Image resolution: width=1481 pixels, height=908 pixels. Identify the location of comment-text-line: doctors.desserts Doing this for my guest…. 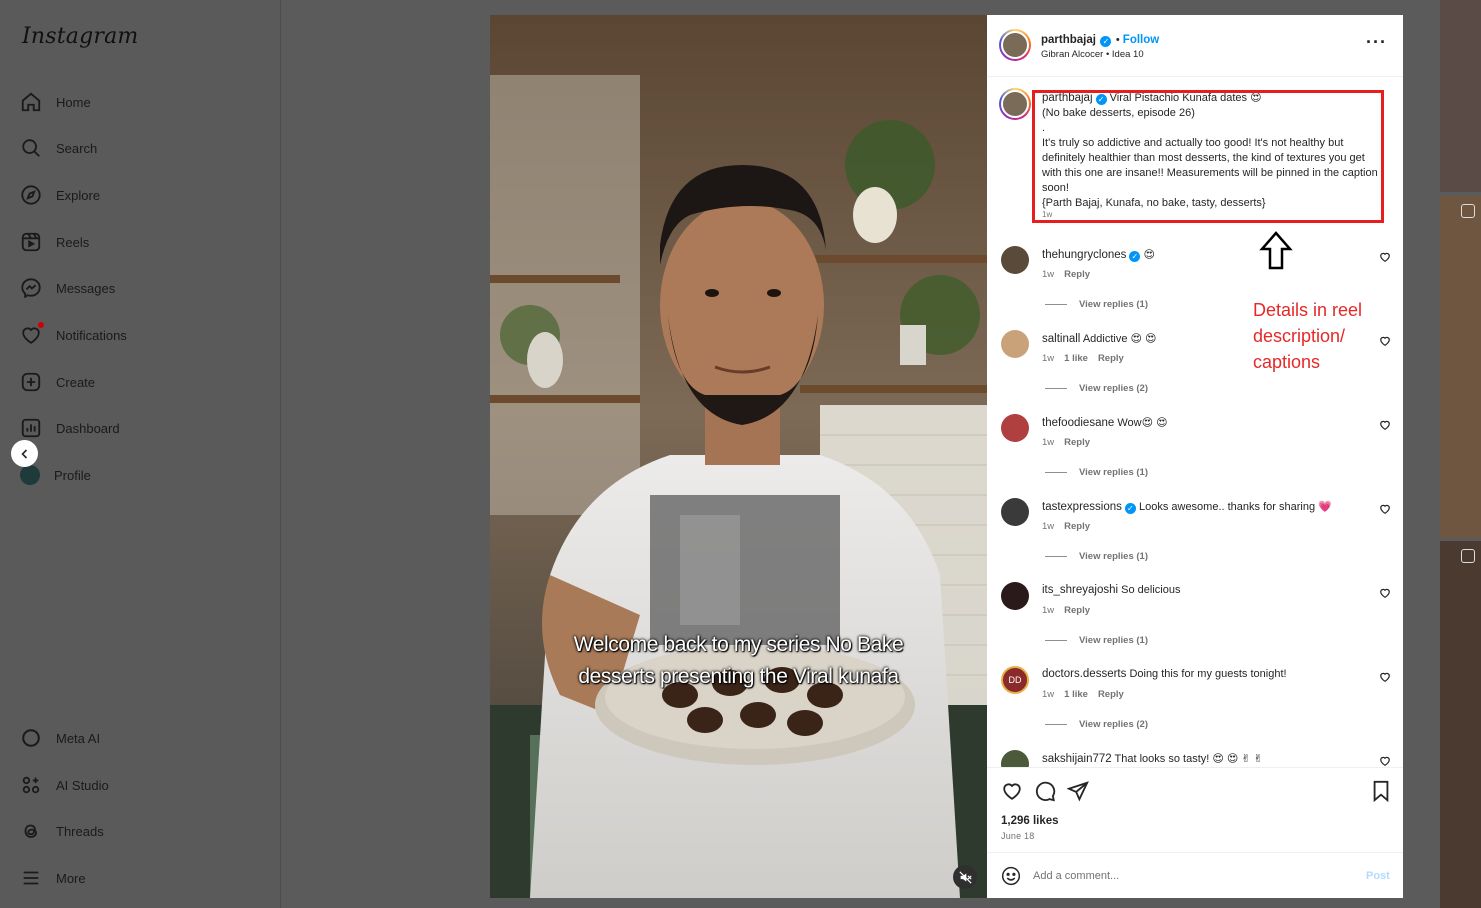
(1202, 674).